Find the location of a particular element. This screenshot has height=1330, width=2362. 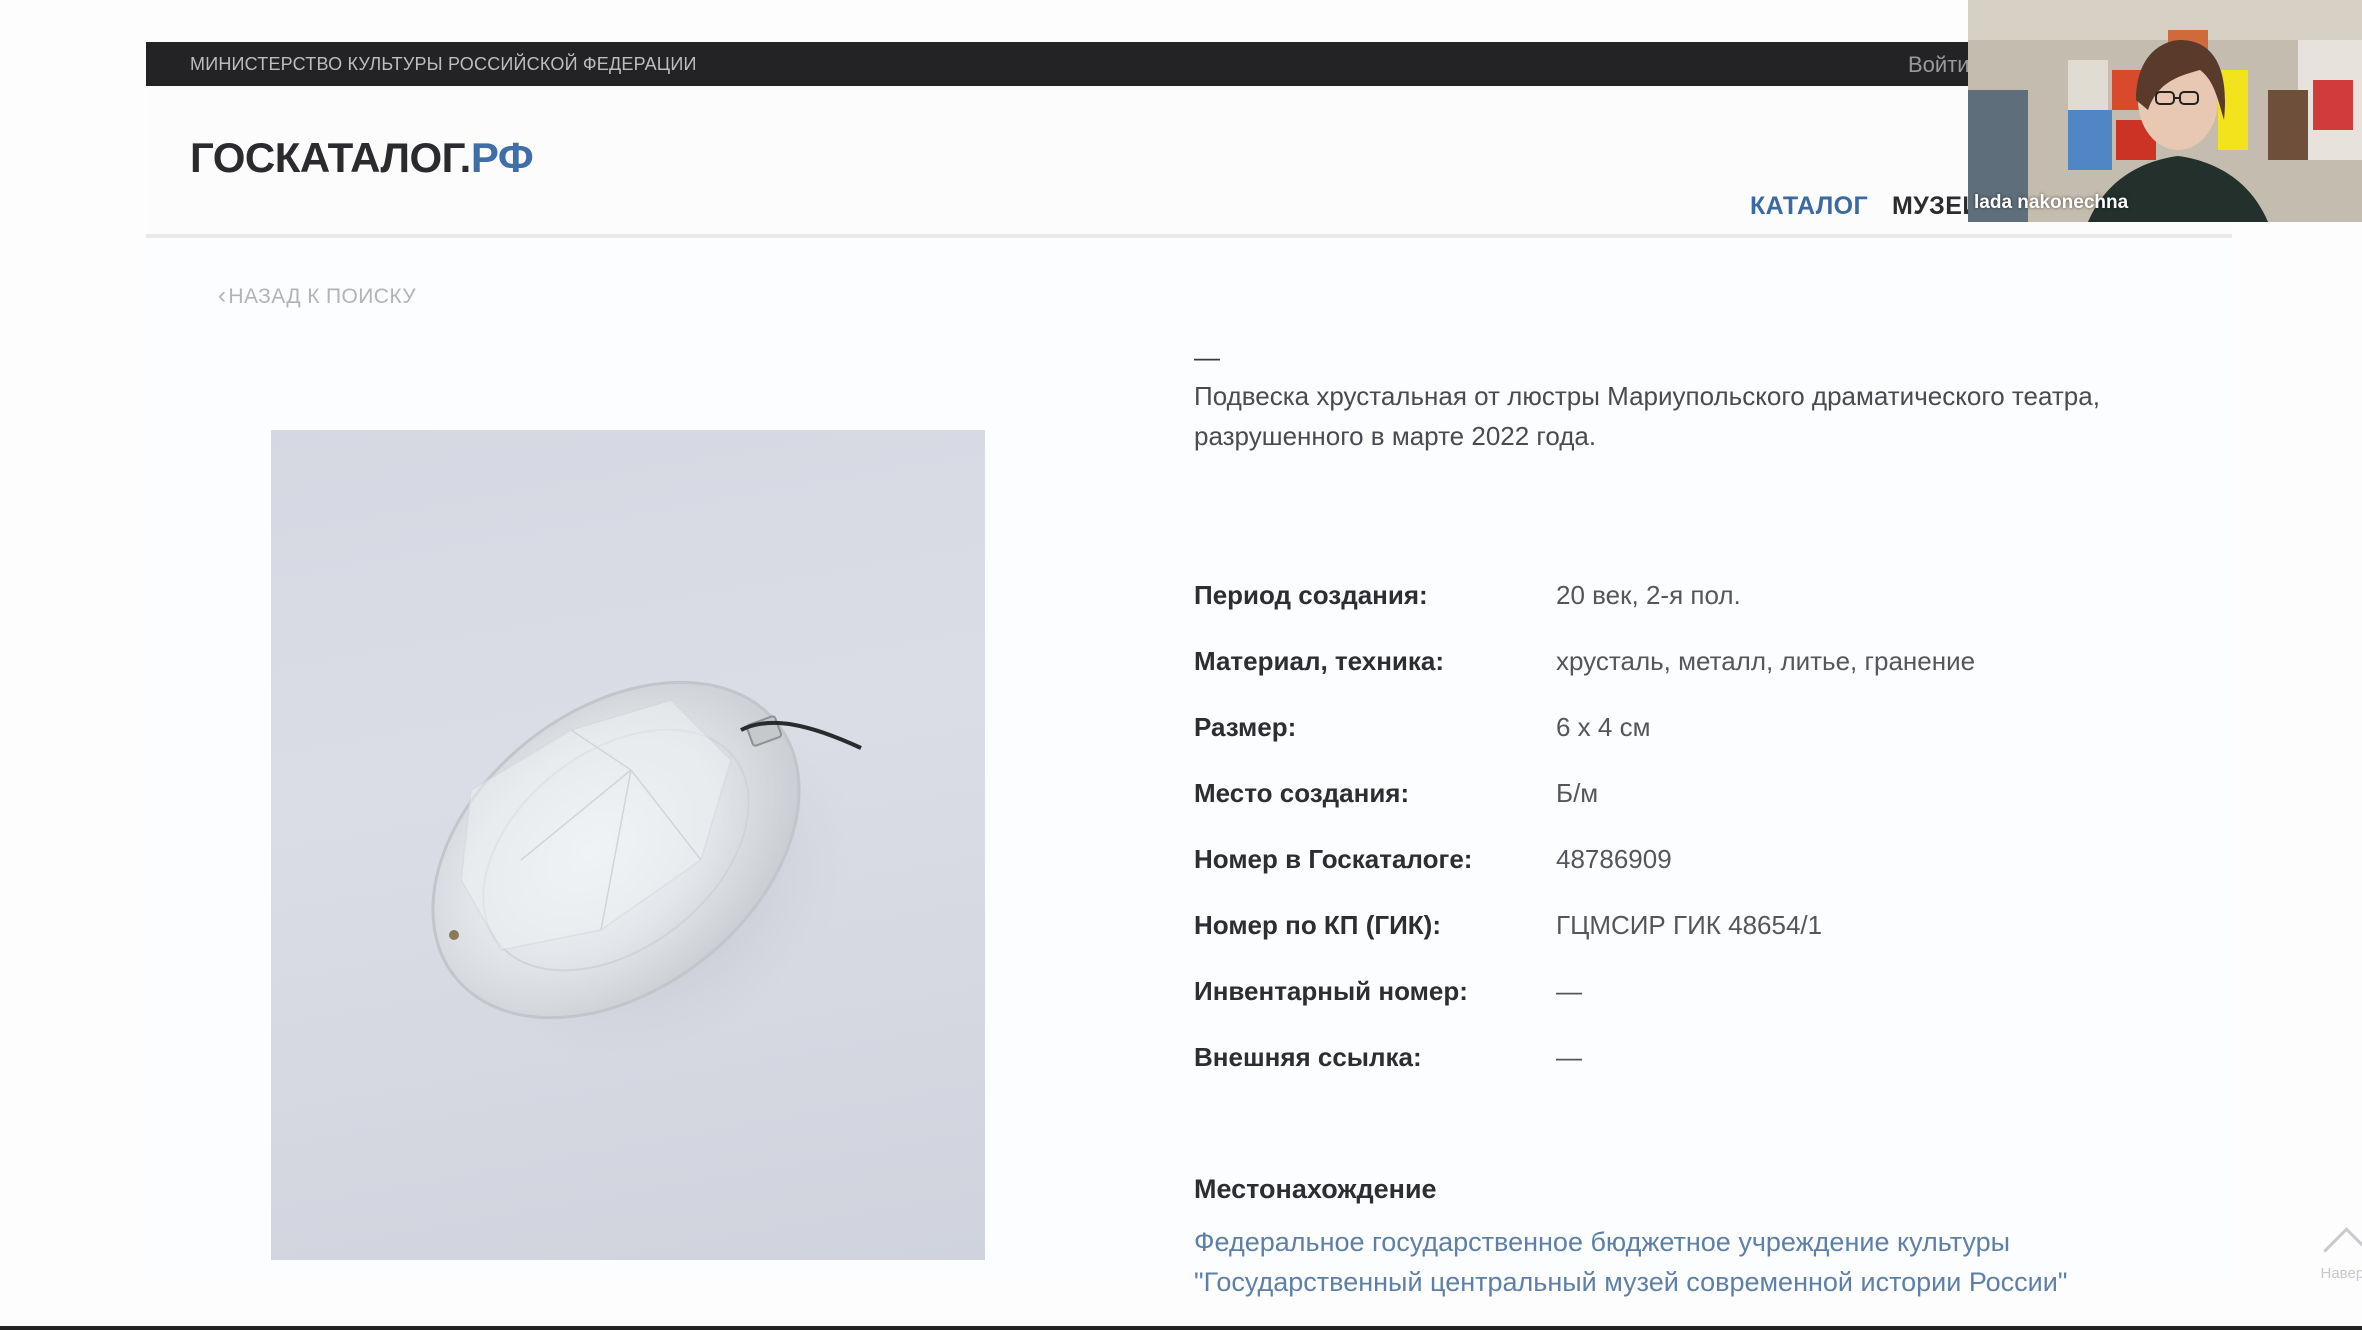

location-title: Местонахождение is located at coordinates (1315, 1189).